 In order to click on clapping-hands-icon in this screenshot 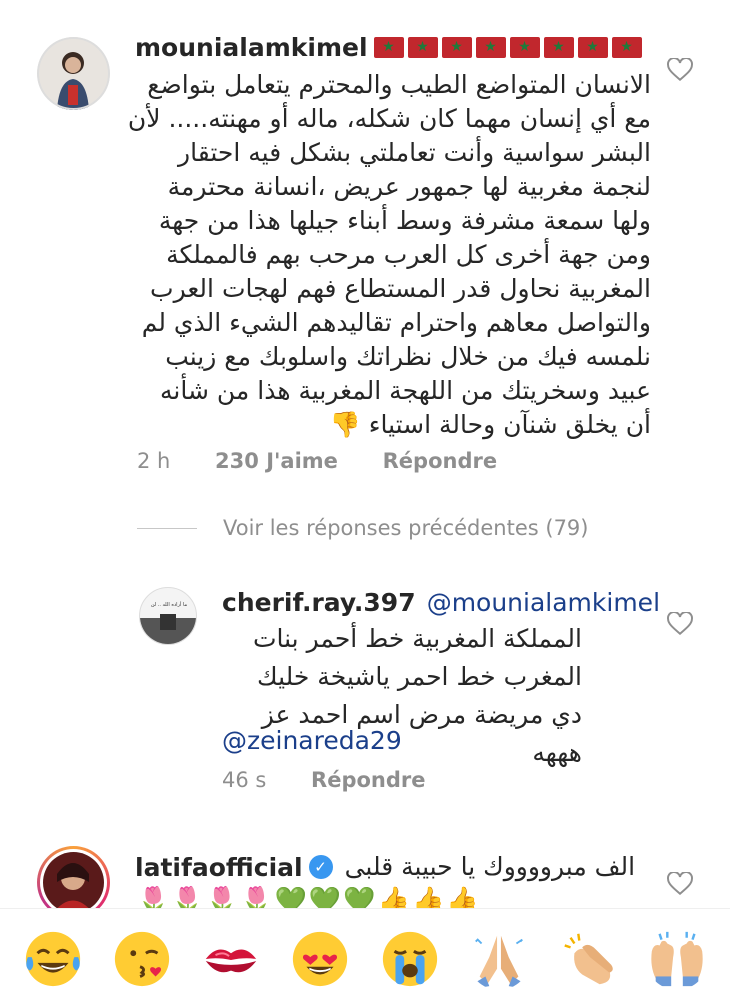, I will do `click(588, 959)`.